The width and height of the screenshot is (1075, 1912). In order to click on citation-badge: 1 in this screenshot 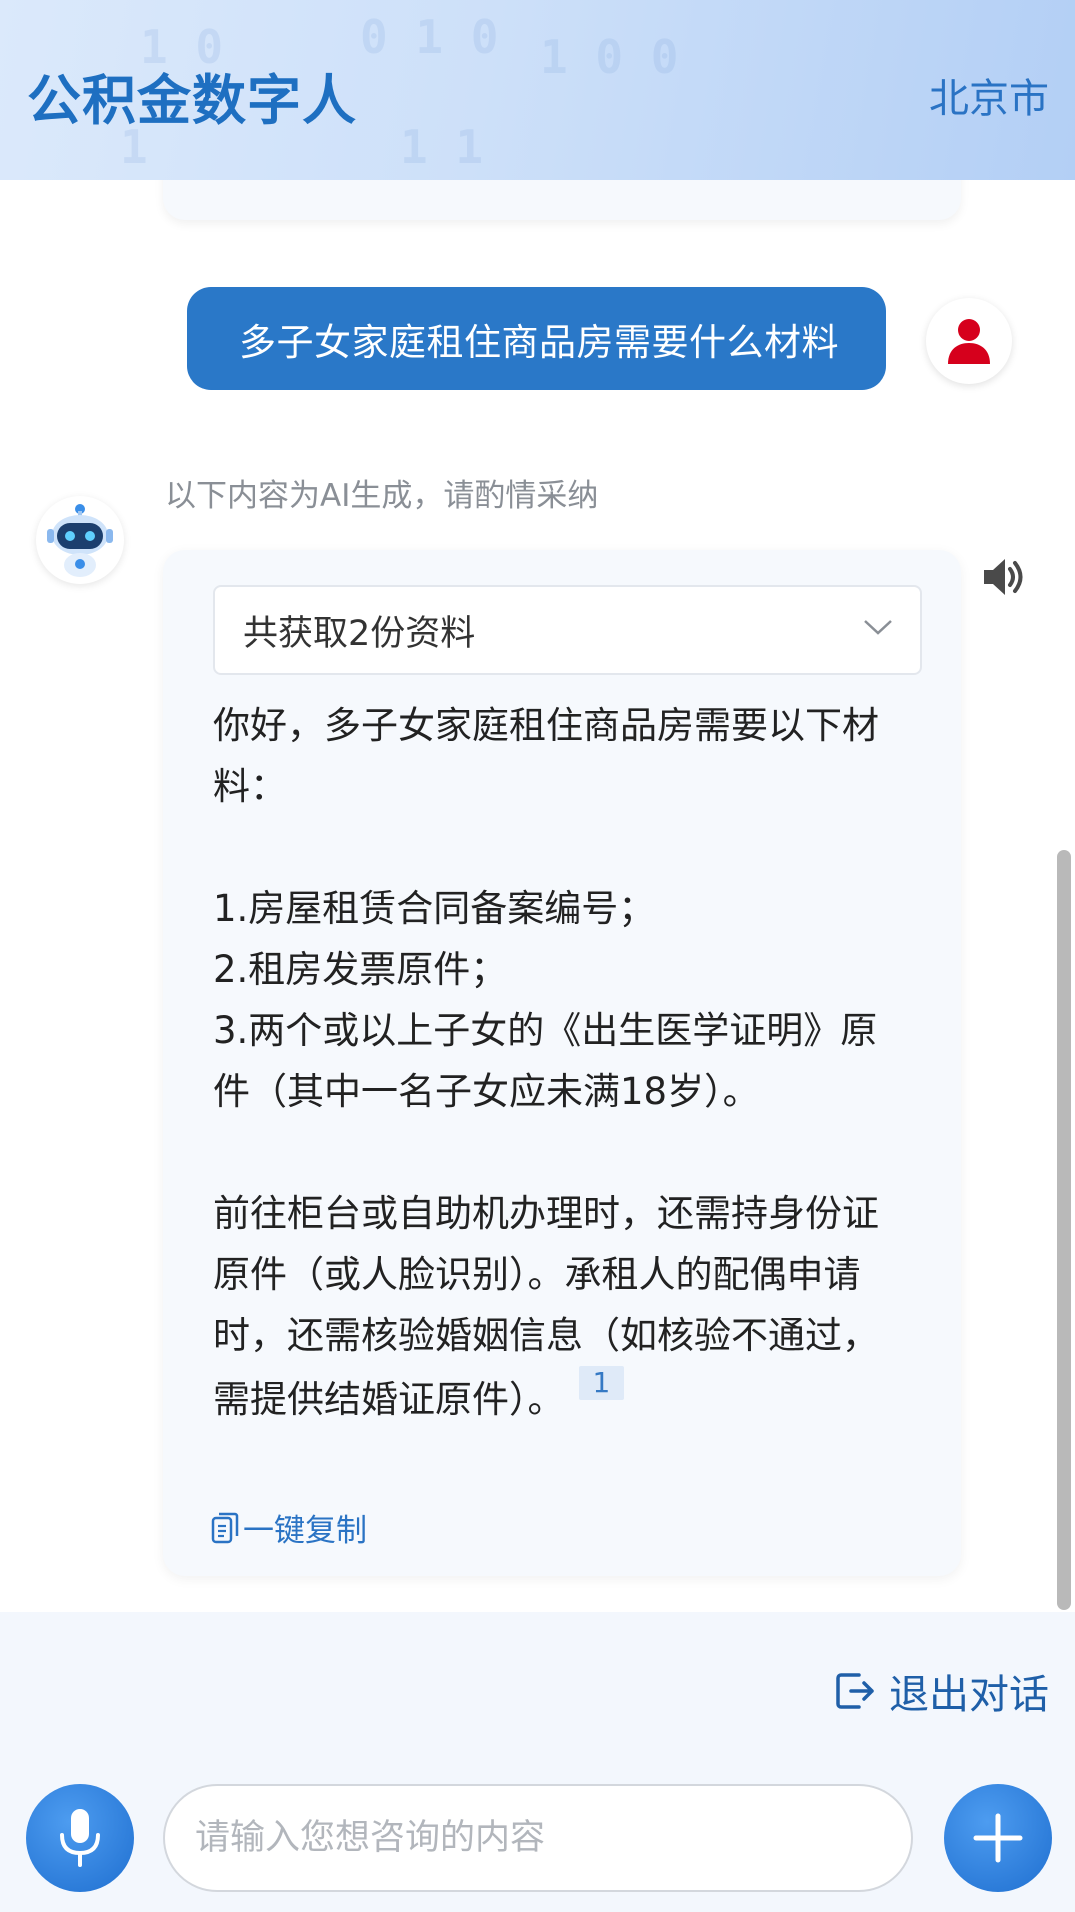, I will do `click(601, 1383)`.